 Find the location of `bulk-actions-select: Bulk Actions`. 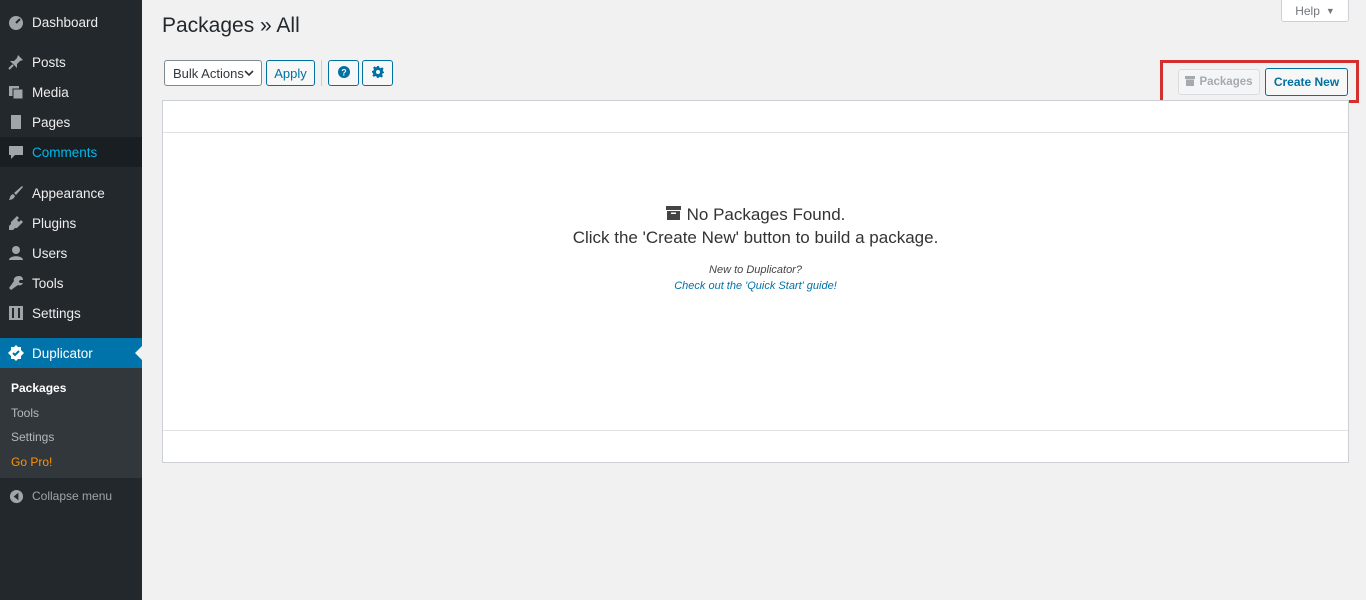

bulk-actions-select: Bulk Actions is located at coordinates (213, 73).